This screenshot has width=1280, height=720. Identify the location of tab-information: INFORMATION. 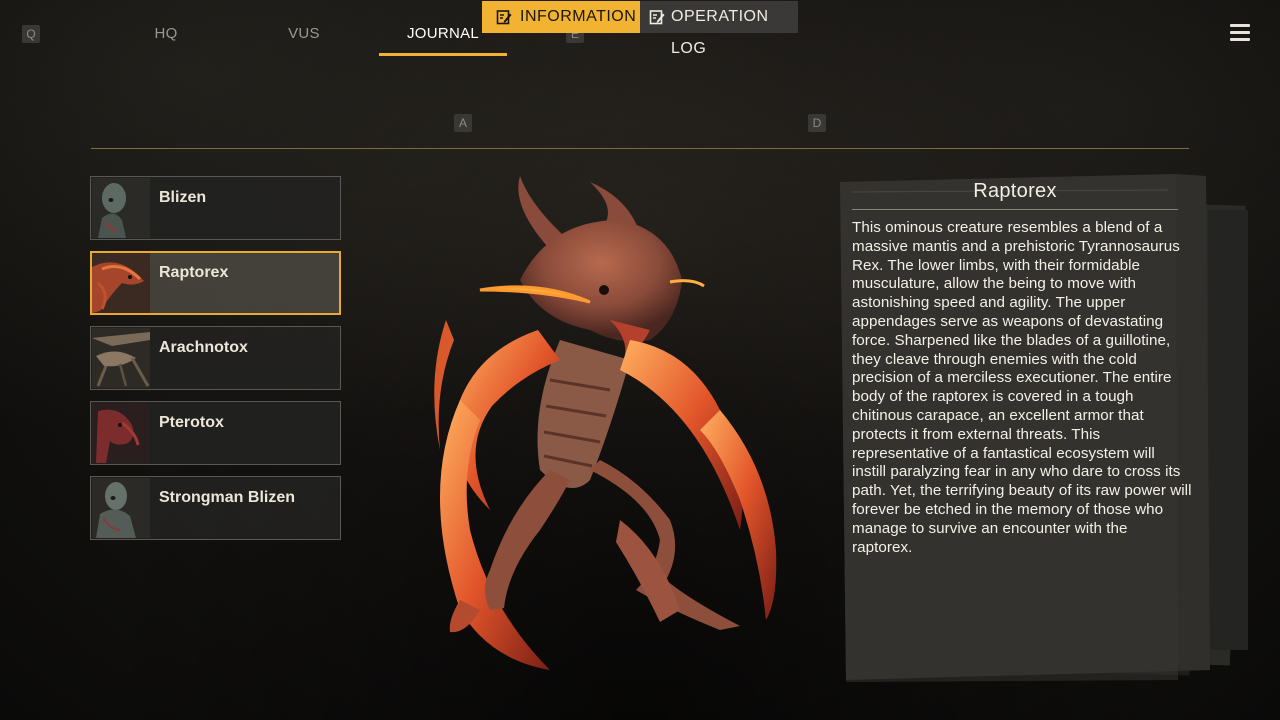
(561, 17).